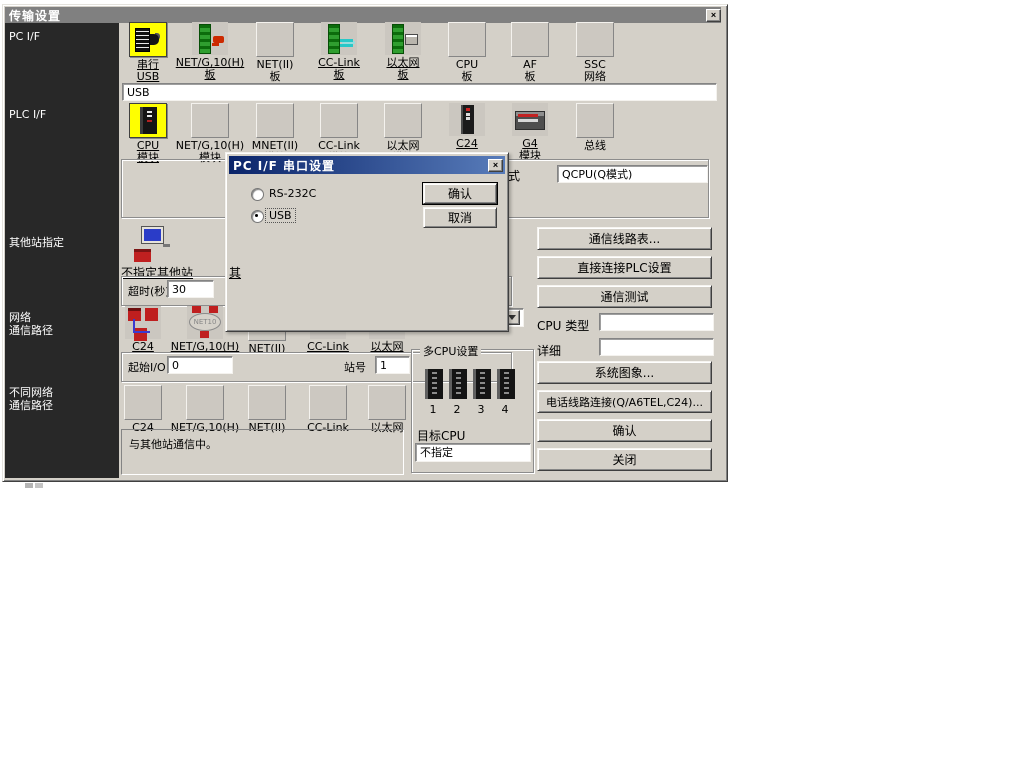 This screenshot has height=768, width=1024. I want to click on target-cpu-label: 目标CPU, so click(441, 436).